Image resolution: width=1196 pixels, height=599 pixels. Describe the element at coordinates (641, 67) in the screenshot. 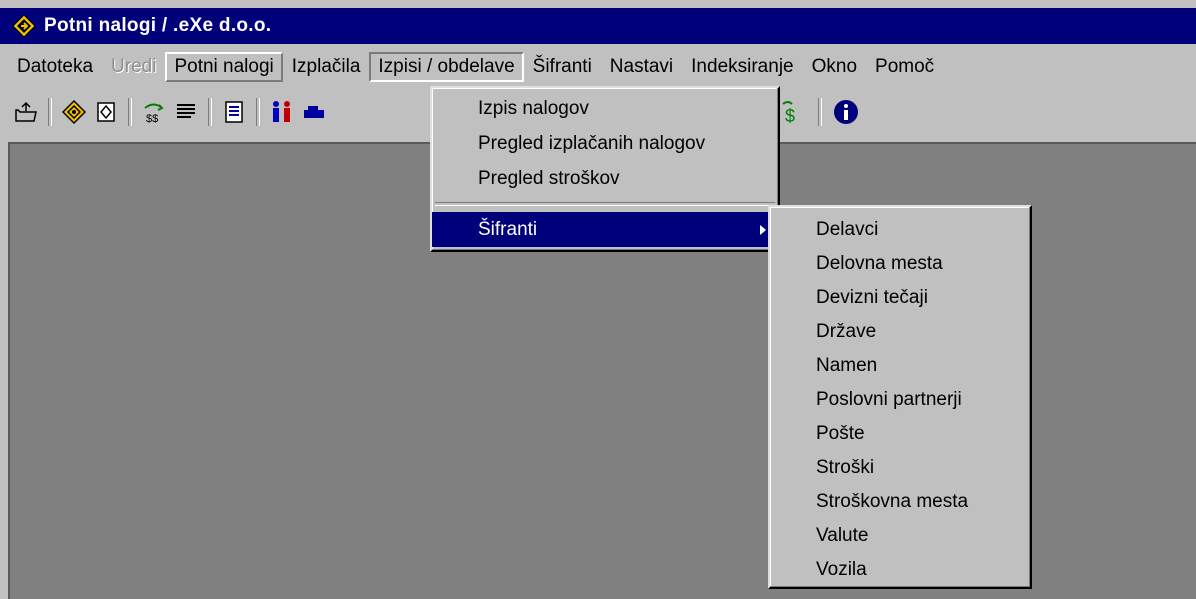

I see `menu-nastavi: Nastavi` at that location.